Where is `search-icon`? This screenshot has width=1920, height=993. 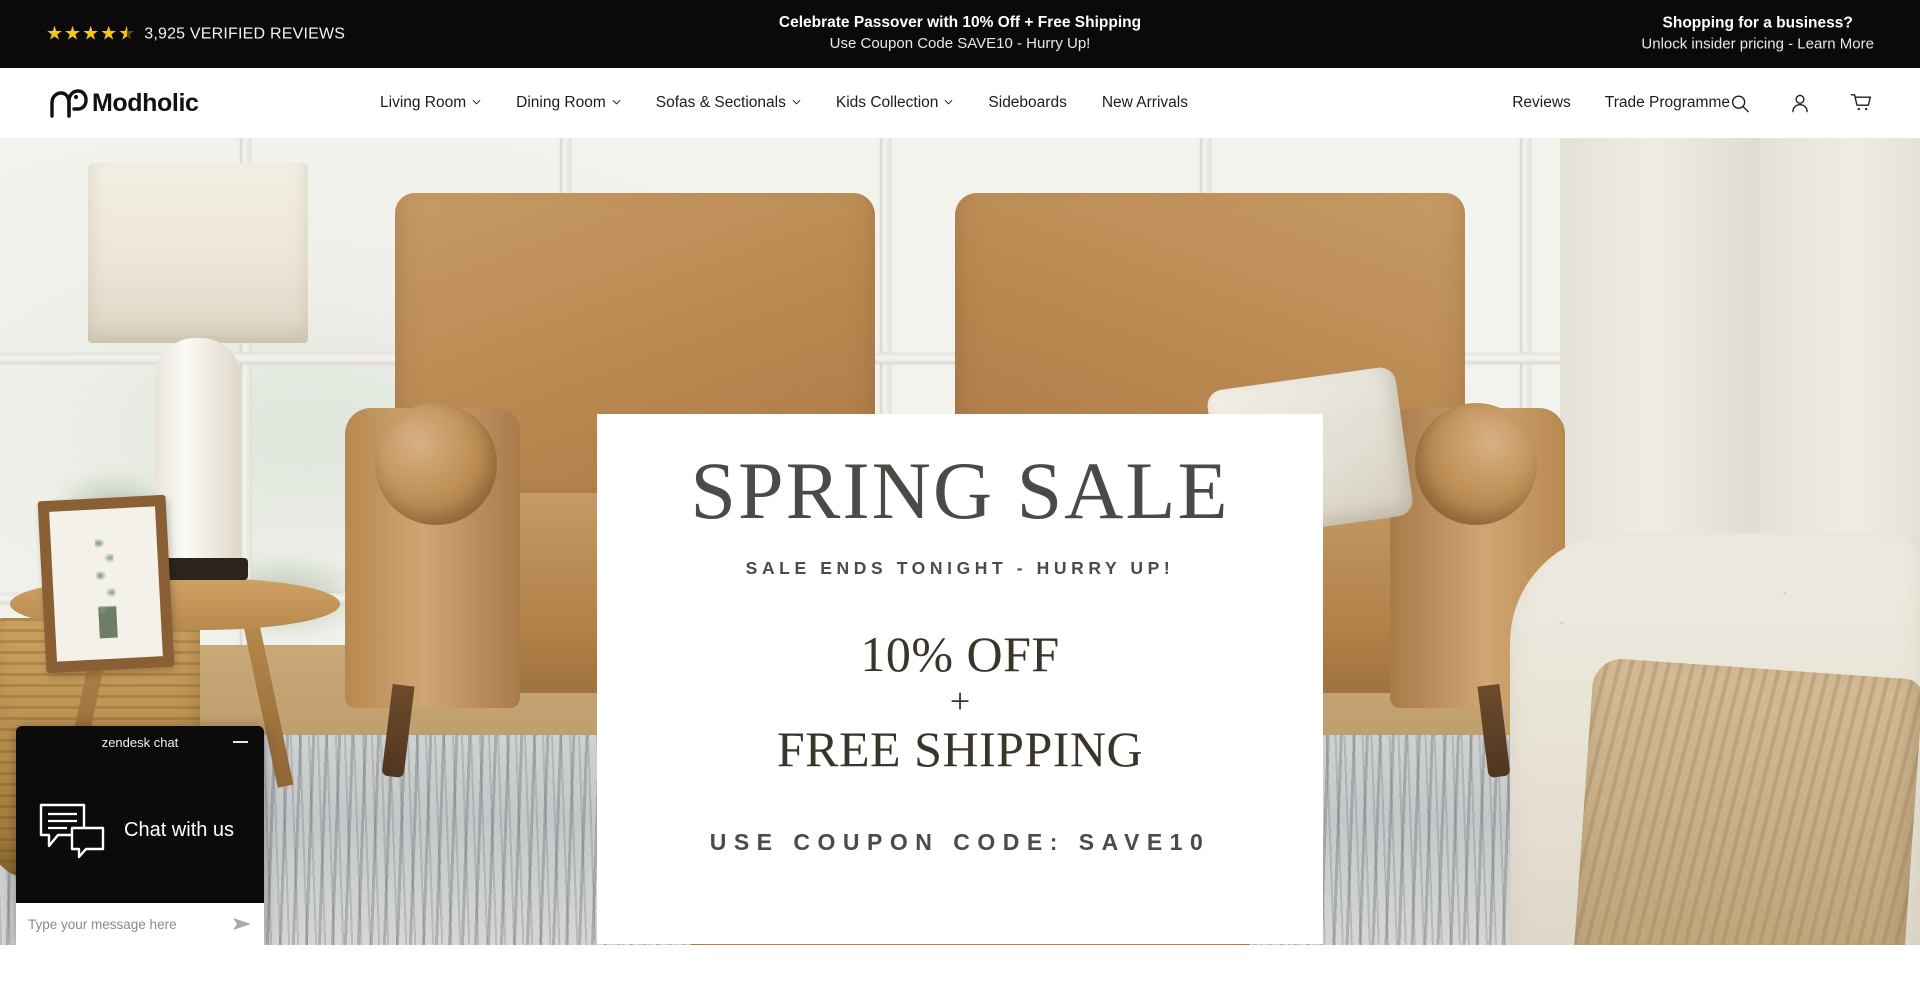
search-icon is located at coordinates (1740, 103).